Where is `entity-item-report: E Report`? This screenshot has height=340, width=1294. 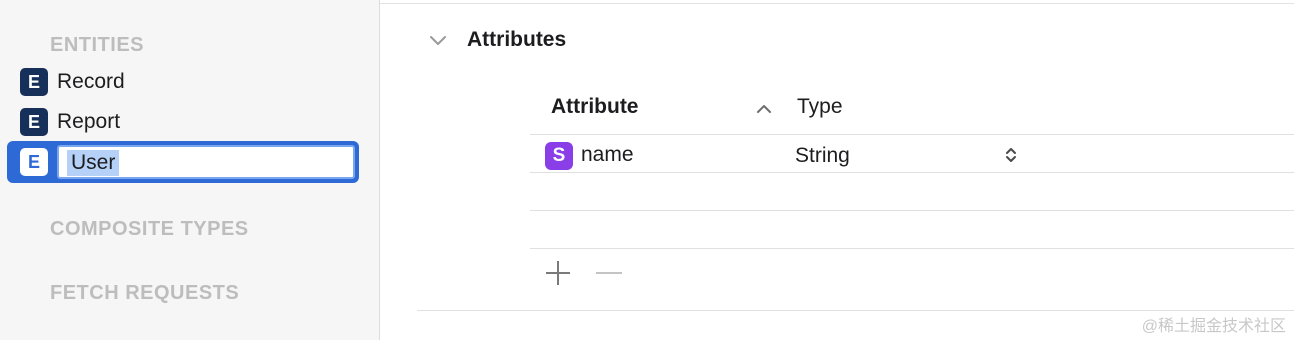 entity-item-report: E Report is located at coordinates (70, 122).